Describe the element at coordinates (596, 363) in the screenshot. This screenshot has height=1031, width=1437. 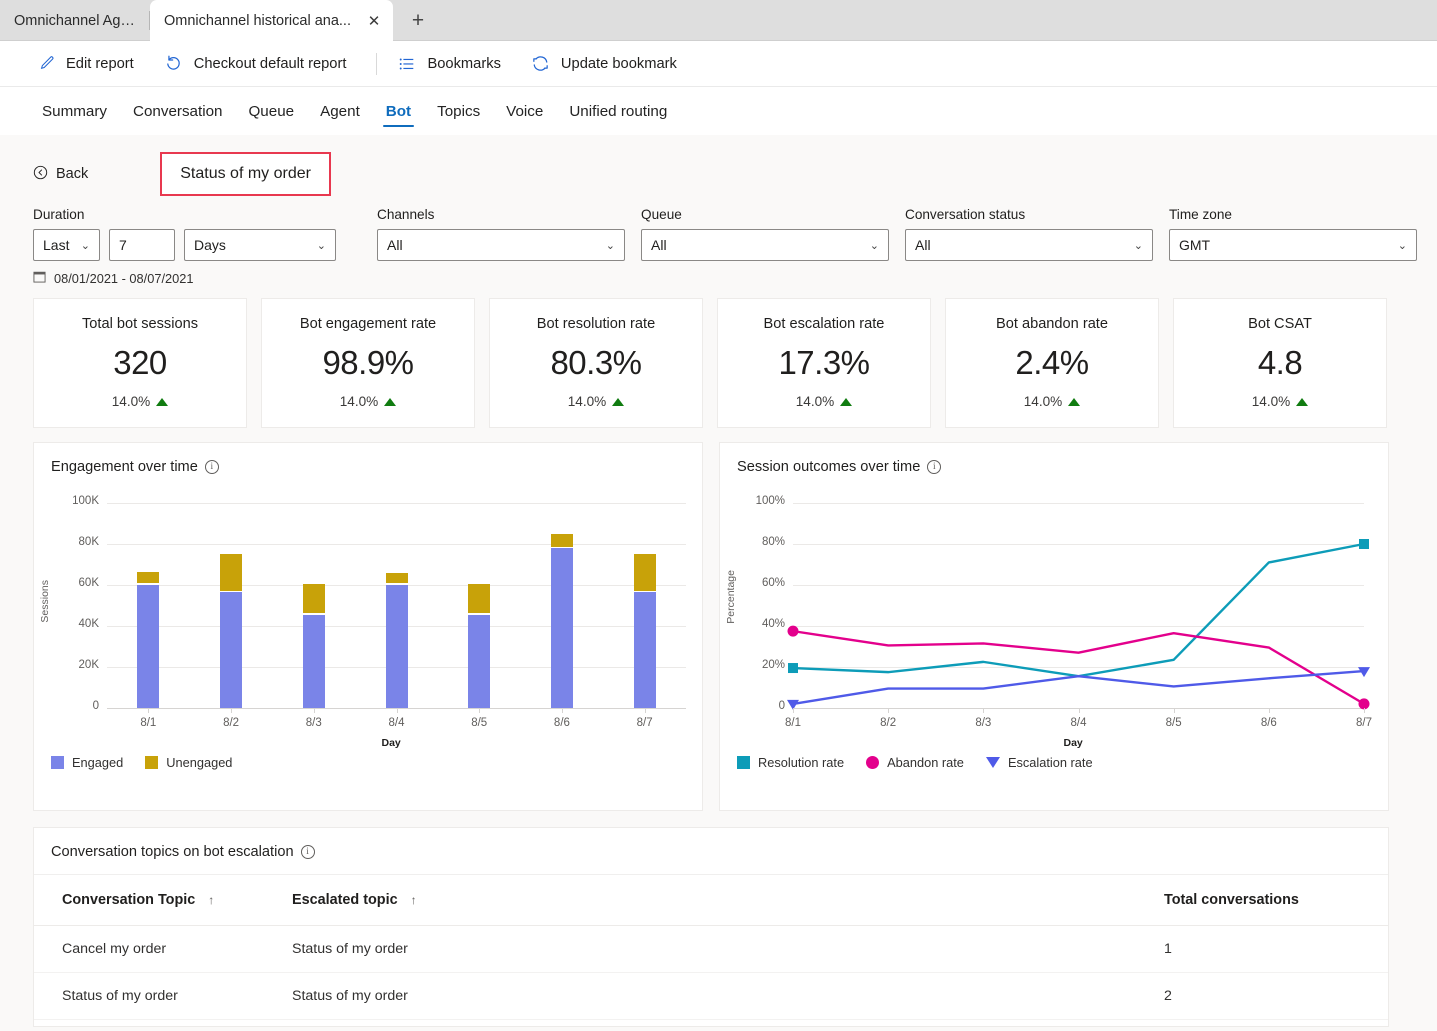
I see `kpi-card-bot-resolution-rate: Bot resolution rate 80.3% 14.0%` at that location.